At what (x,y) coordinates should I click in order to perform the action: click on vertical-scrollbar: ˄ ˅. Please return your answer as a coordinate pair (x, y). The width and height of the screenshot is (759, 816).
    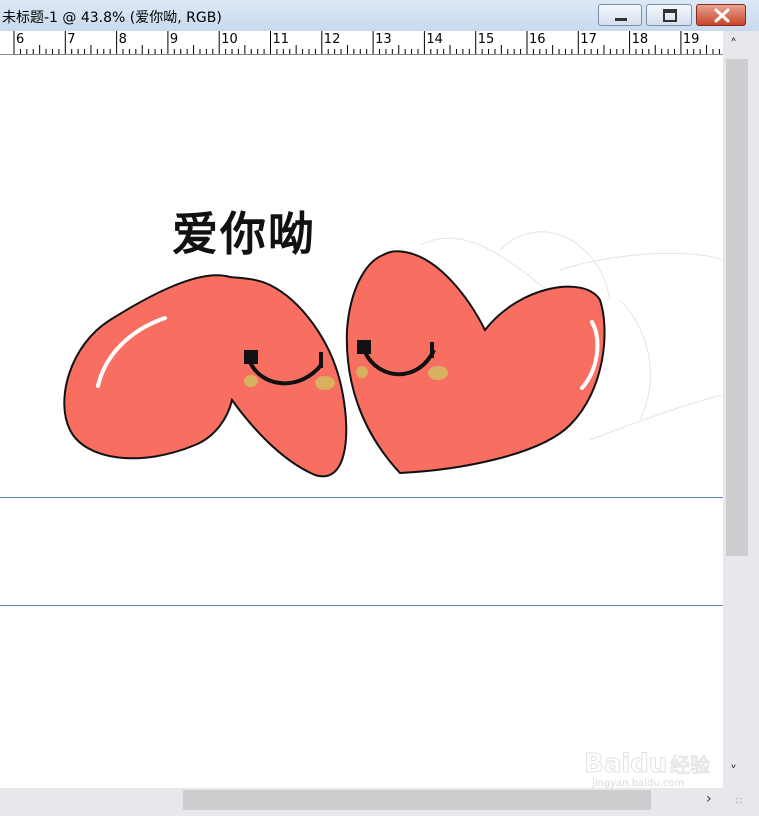
    Looking at the image, I should click on (741, 409).